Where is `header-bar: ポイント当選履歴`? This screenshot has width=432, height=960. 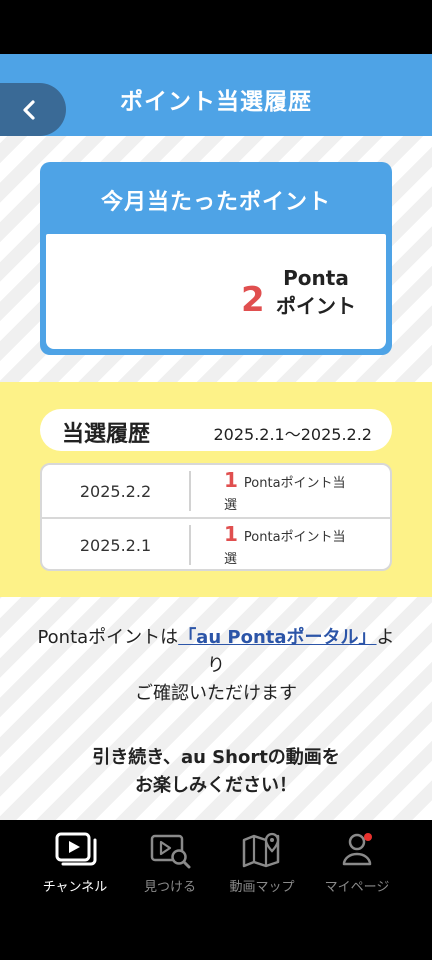
header-bar: ポイント当選履歴 is located at coordinates (216, 95).